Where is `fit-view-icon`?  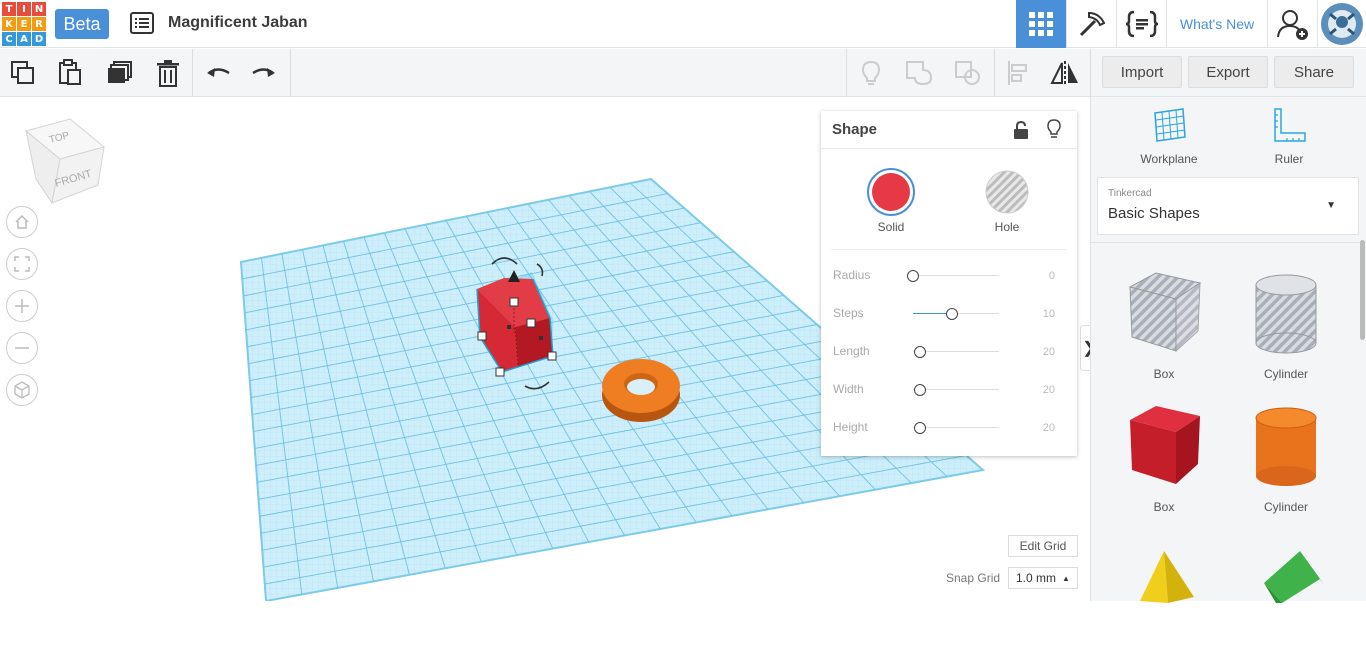 fit-view-icon is located at coordinates (22, 264).